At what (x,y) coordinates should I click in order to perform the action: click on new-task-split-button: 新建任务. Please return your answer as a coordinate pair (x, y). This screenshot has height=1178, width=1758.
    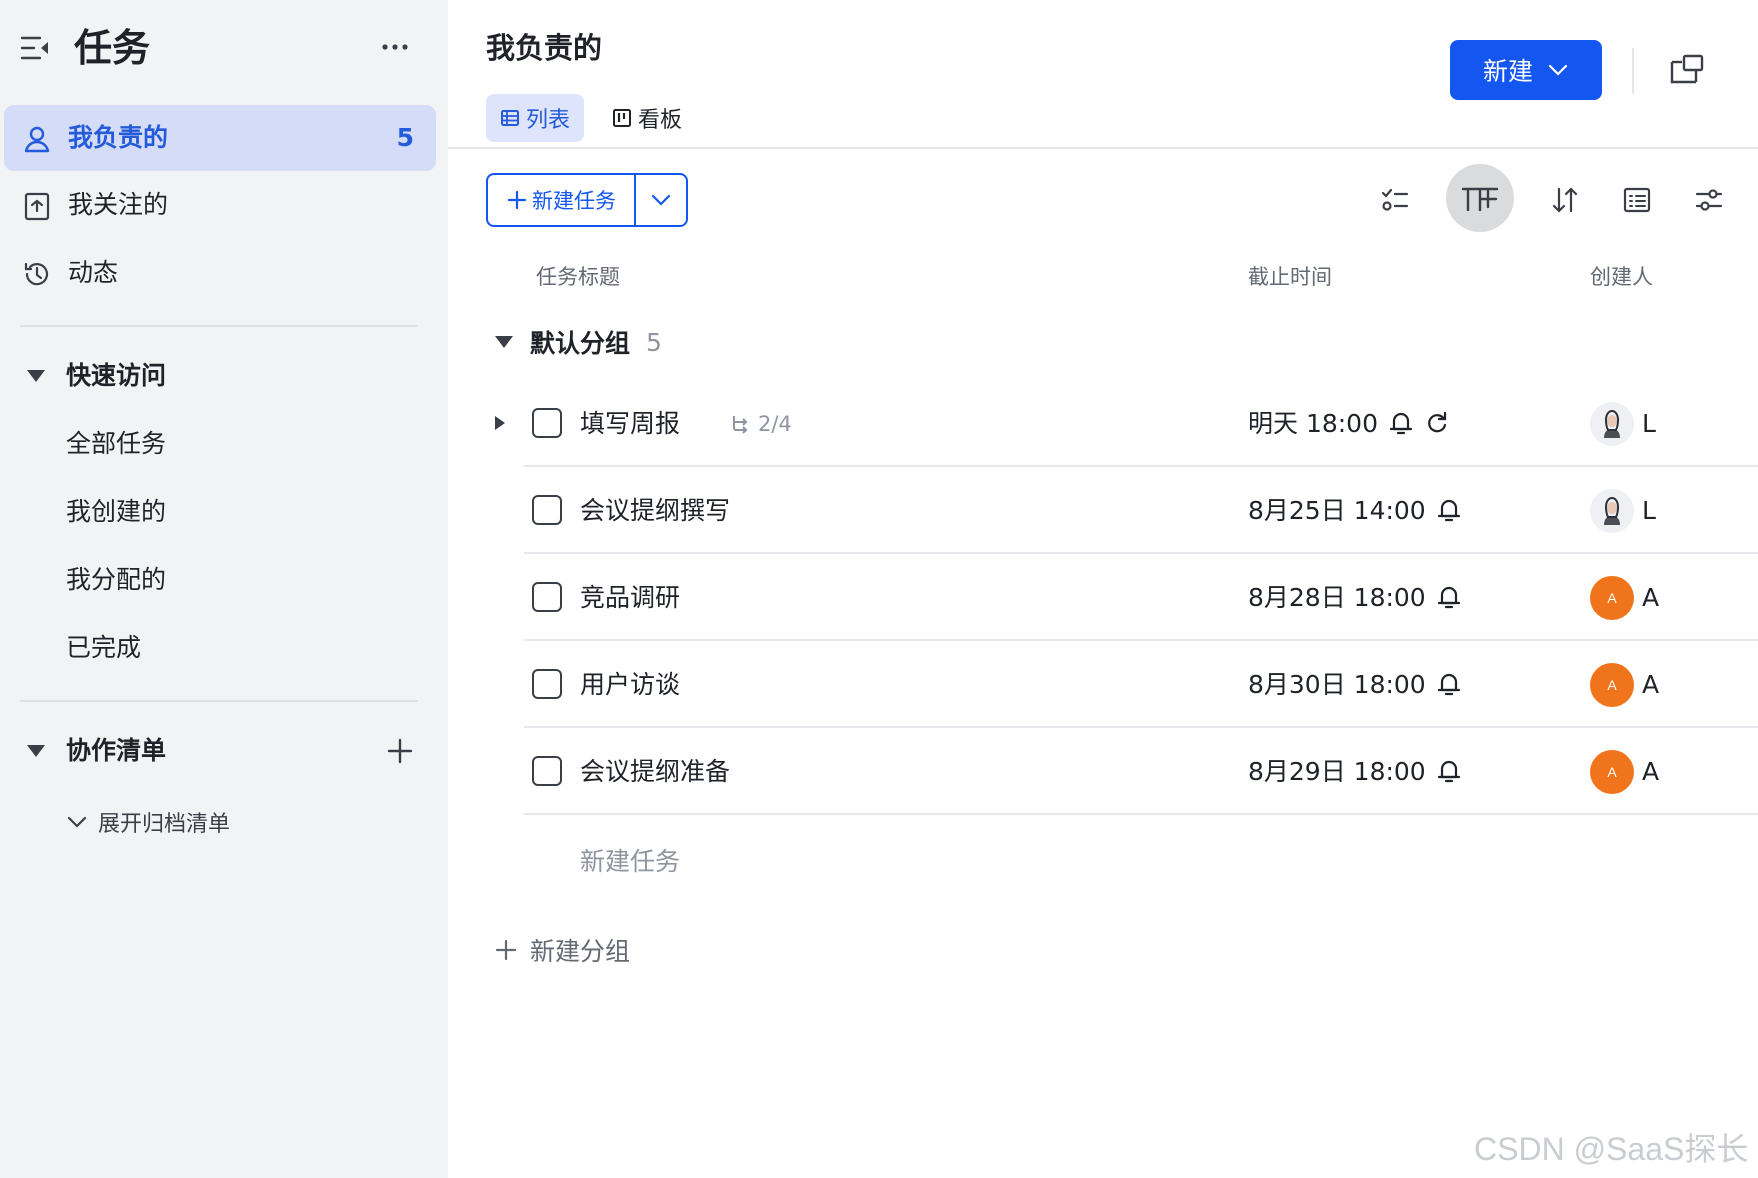
    Looking at the image, I should click on (587, 200).